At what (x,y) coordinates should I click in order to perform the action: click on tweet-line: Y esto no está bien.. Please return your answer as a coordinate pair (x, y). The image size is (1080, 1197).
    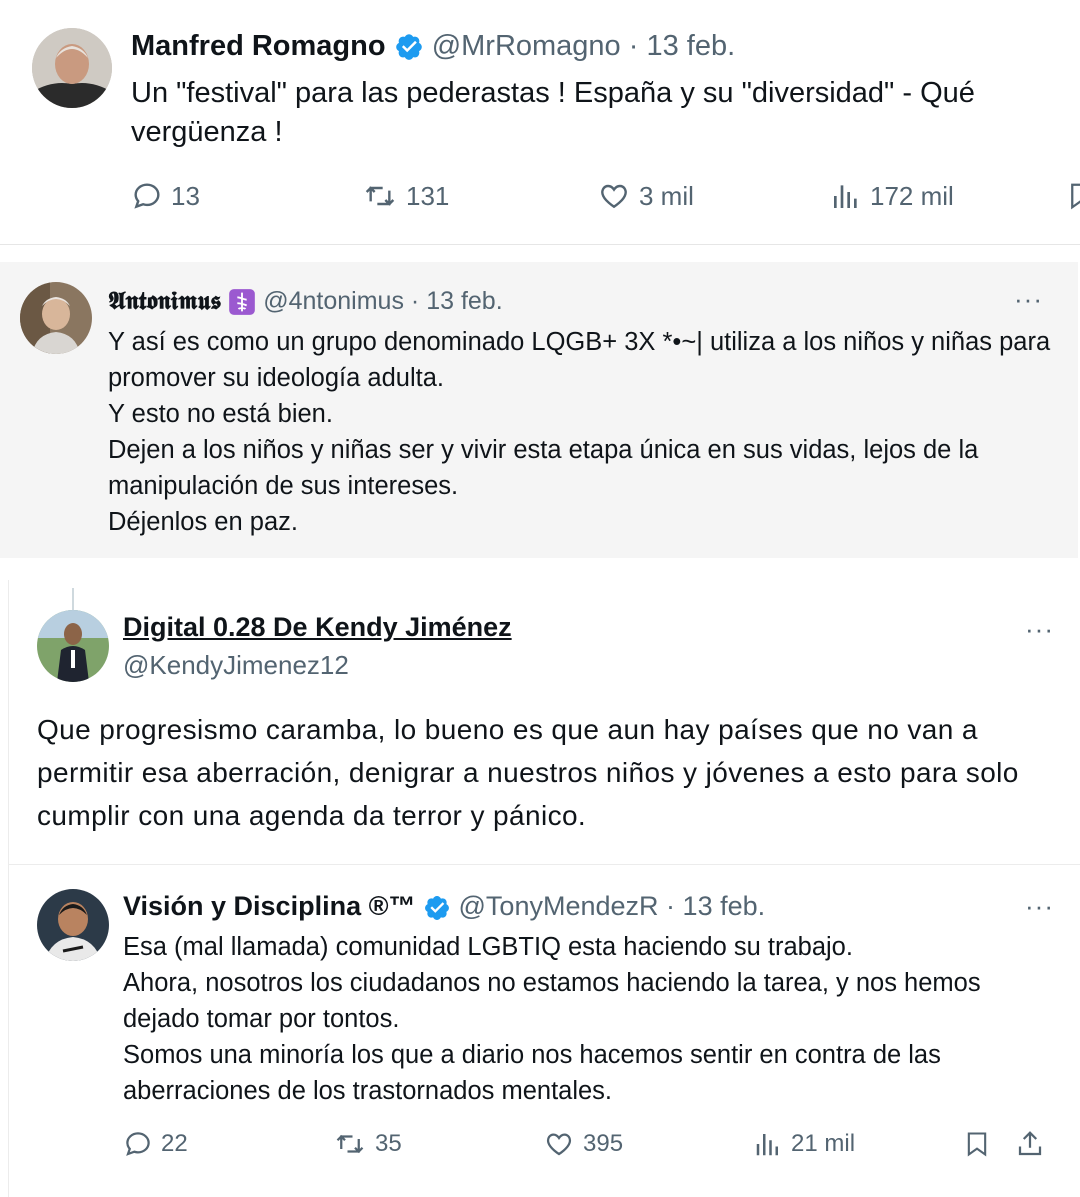
    Looking at the image, I should click on (220, 414).